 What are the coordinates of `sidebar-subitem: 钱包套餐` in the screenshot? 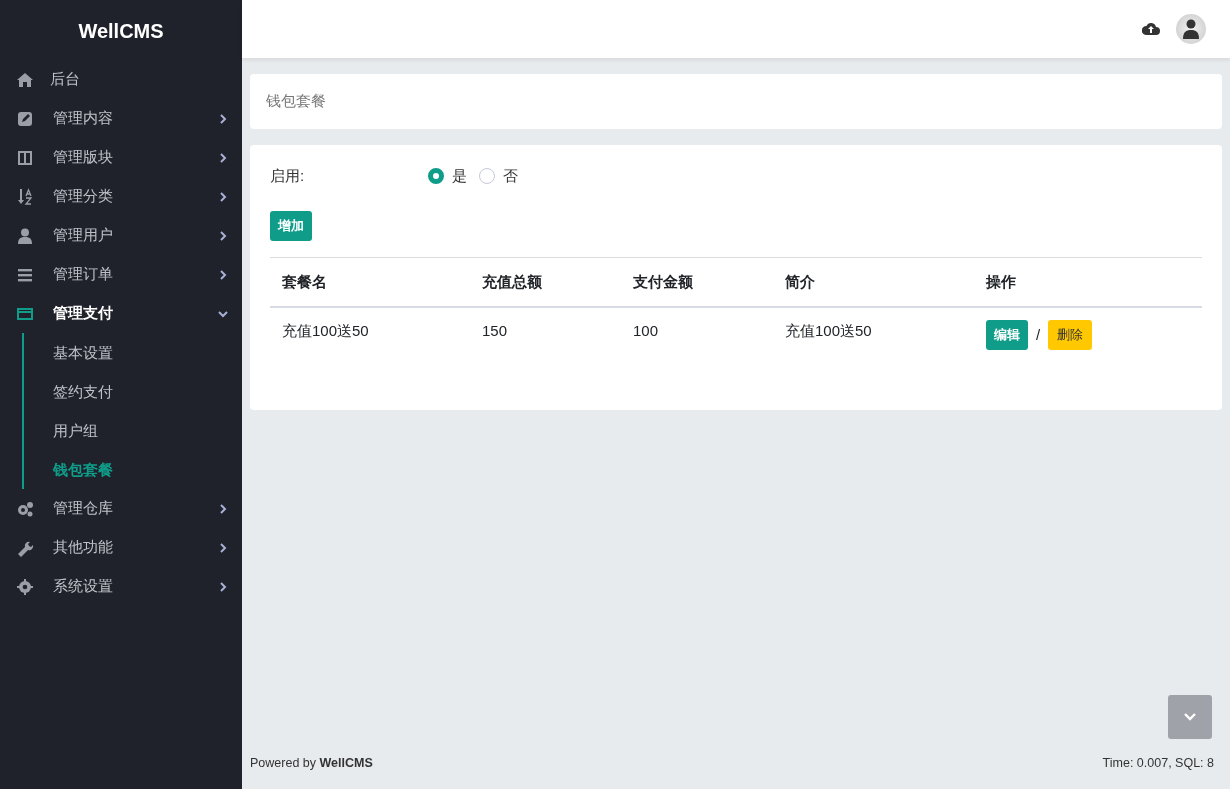 It's located at (133, 469).